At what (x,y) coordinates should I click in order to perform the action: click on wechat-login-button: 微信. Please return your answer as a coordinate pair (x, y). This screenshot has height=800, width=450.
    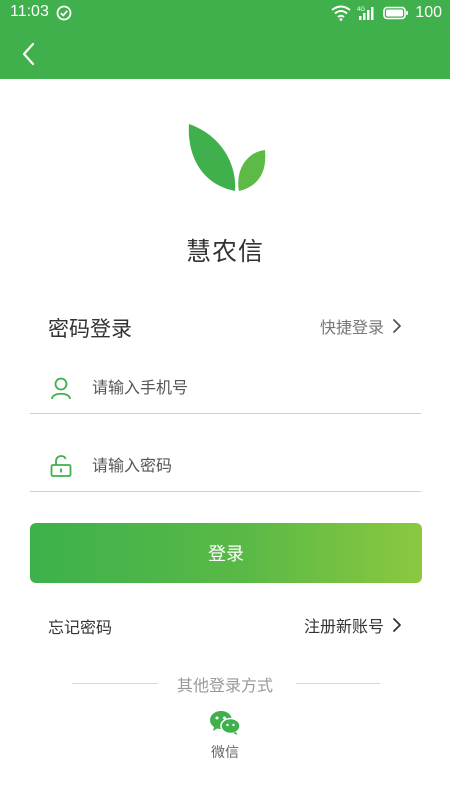
    Looking at the image, I should click on (225, 736).